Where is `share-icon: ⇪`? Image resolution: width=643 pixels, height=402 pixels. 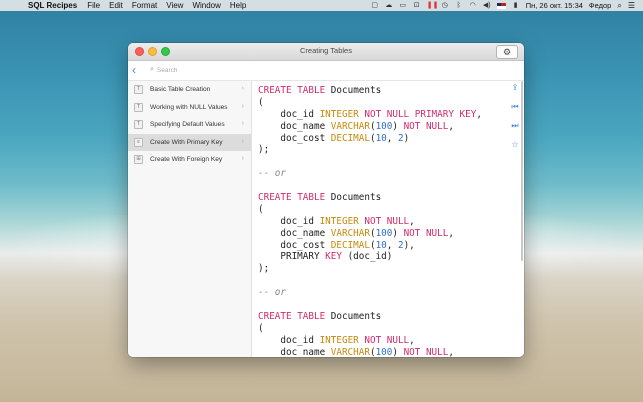 share-icon: ⇪ is located at coordinates (515, 88).